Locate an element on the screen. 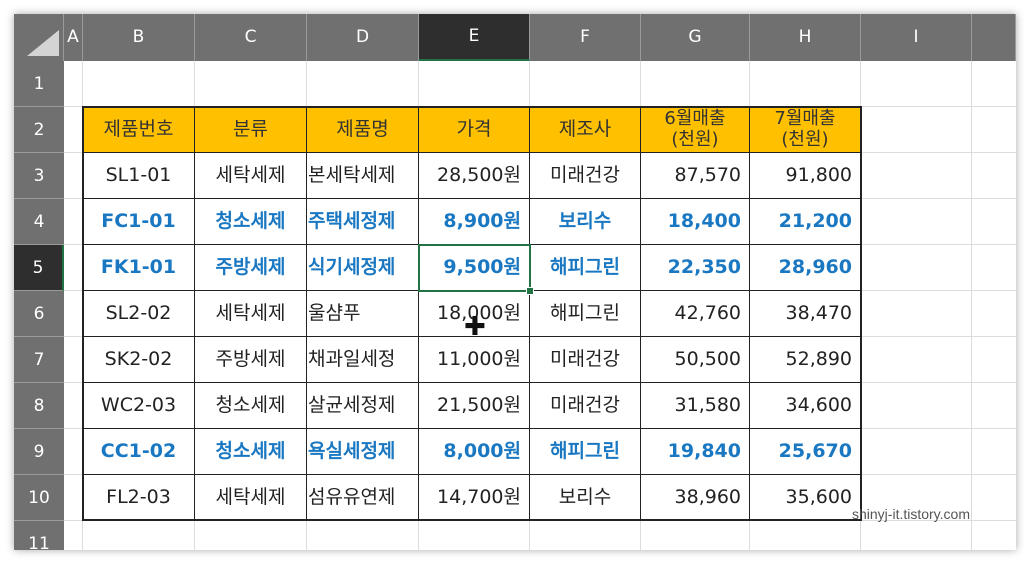 The image size is (1030, 568). july-sales-cell: 35,600 is located at coordinates (805, 498).